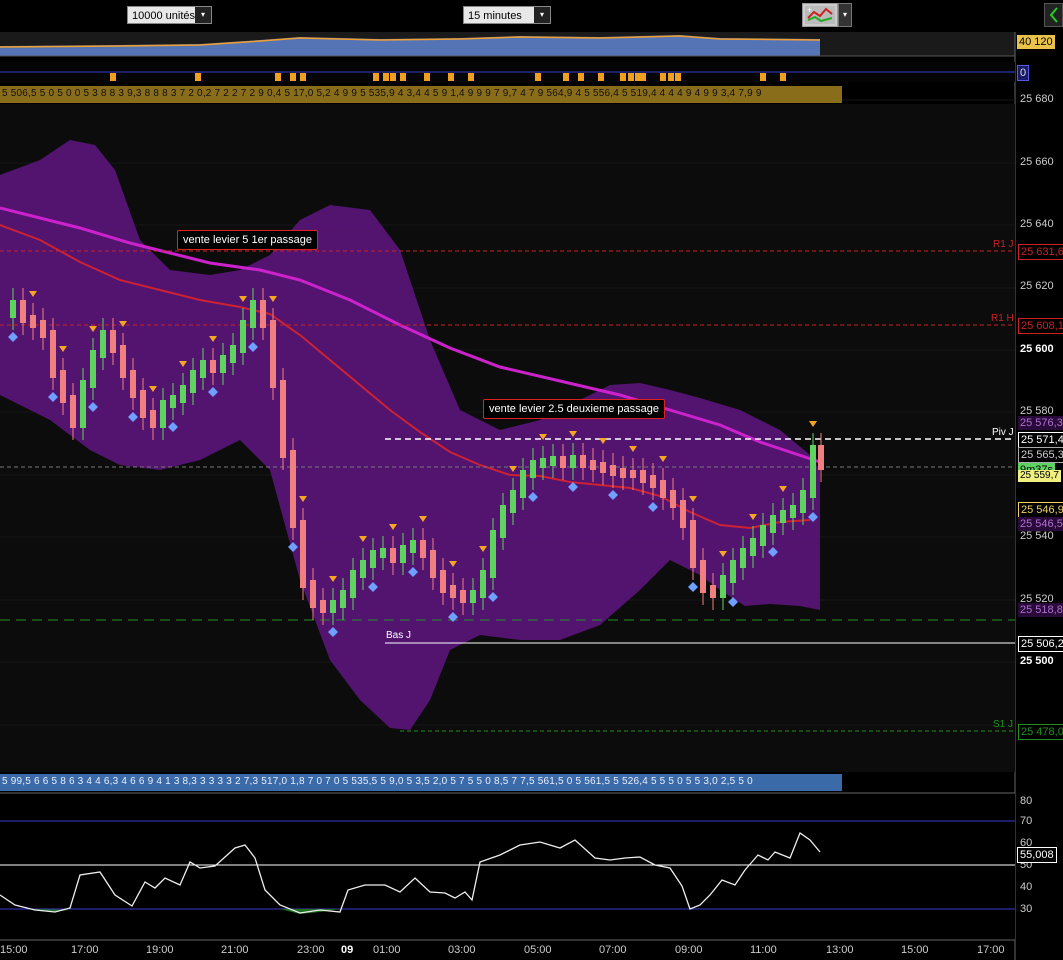  What do you see at coordinates (1003, 244) in the screenshot?
I see `r1-day-label: R1 J` at bounding box center [1003, 244].